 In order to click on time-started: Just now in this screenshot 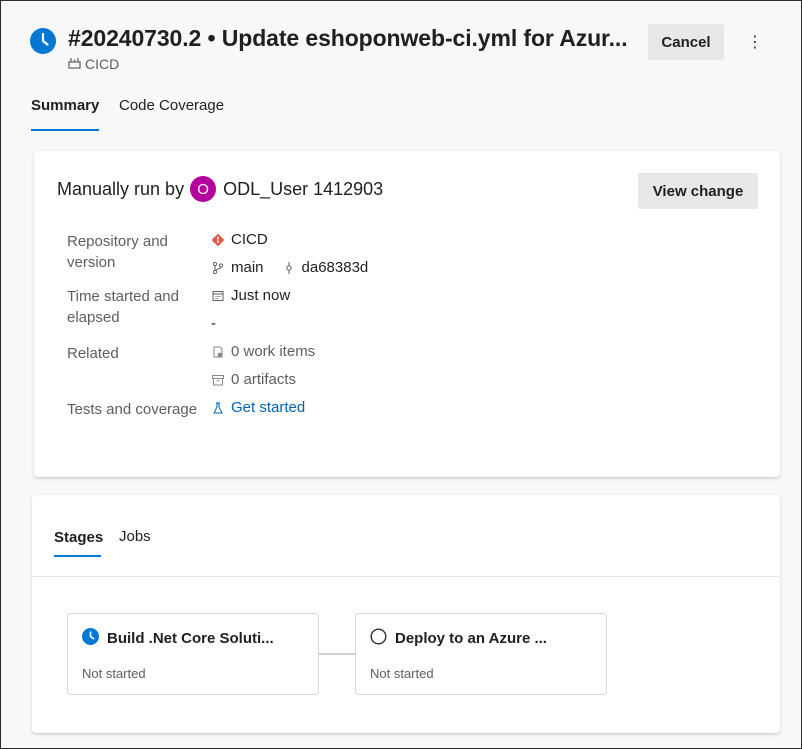, I will do `click(261, 295)`.